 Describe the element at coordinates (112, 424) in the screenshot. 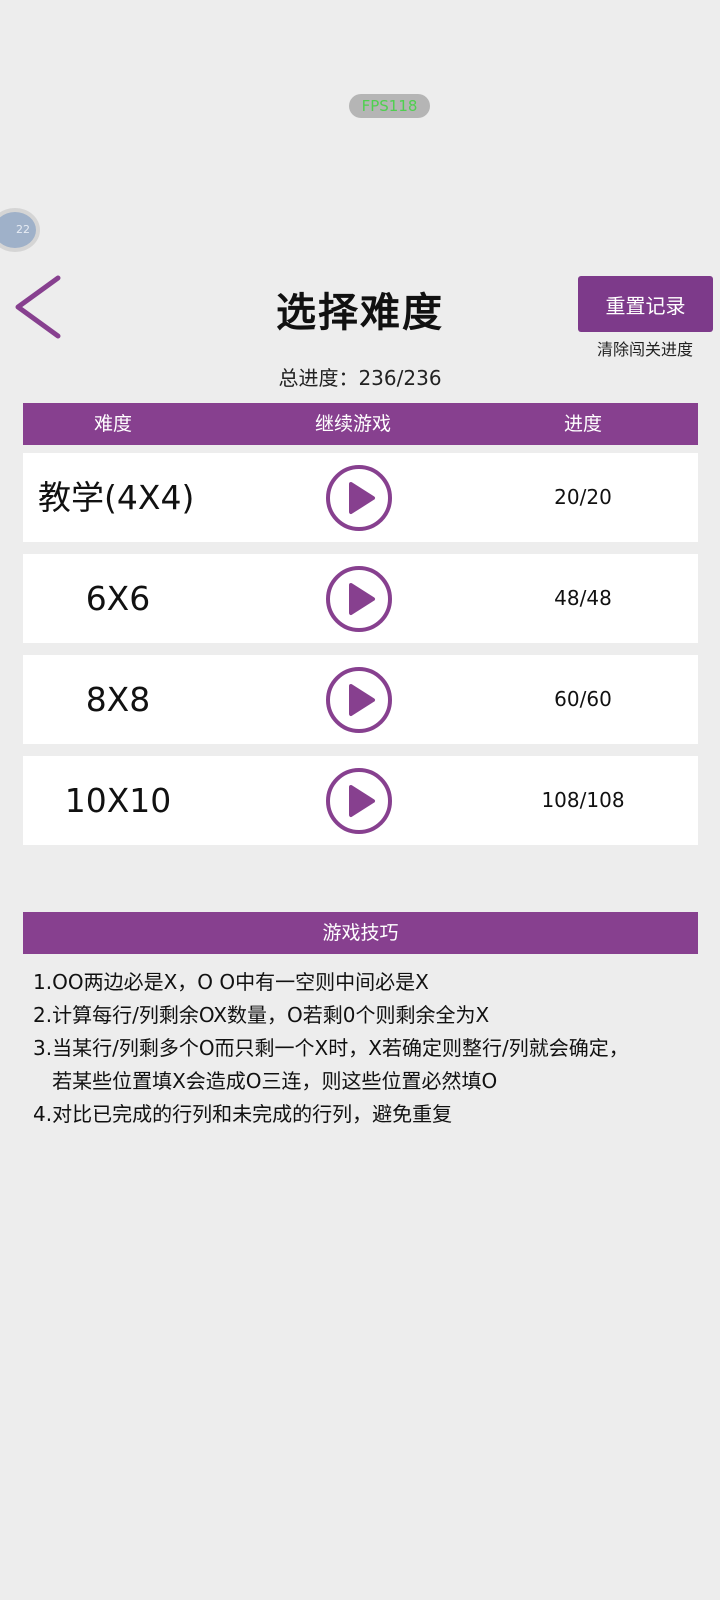

I see `column-header-difficulty: 难度` at that location.